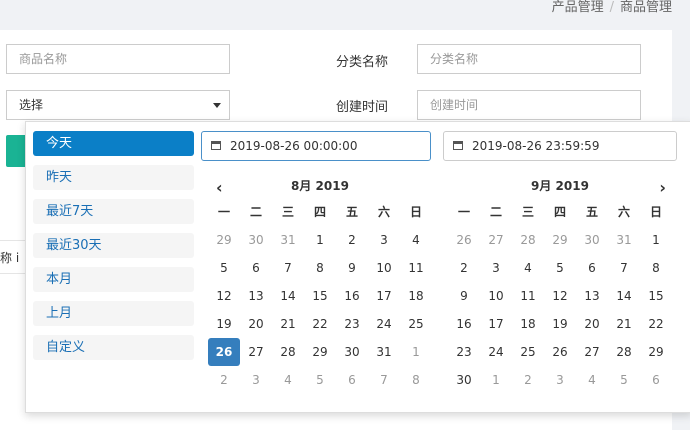  Describe the element at coordinates (529, 105) in the screenshot. I see `created-time-input: 创建时间` at that location.